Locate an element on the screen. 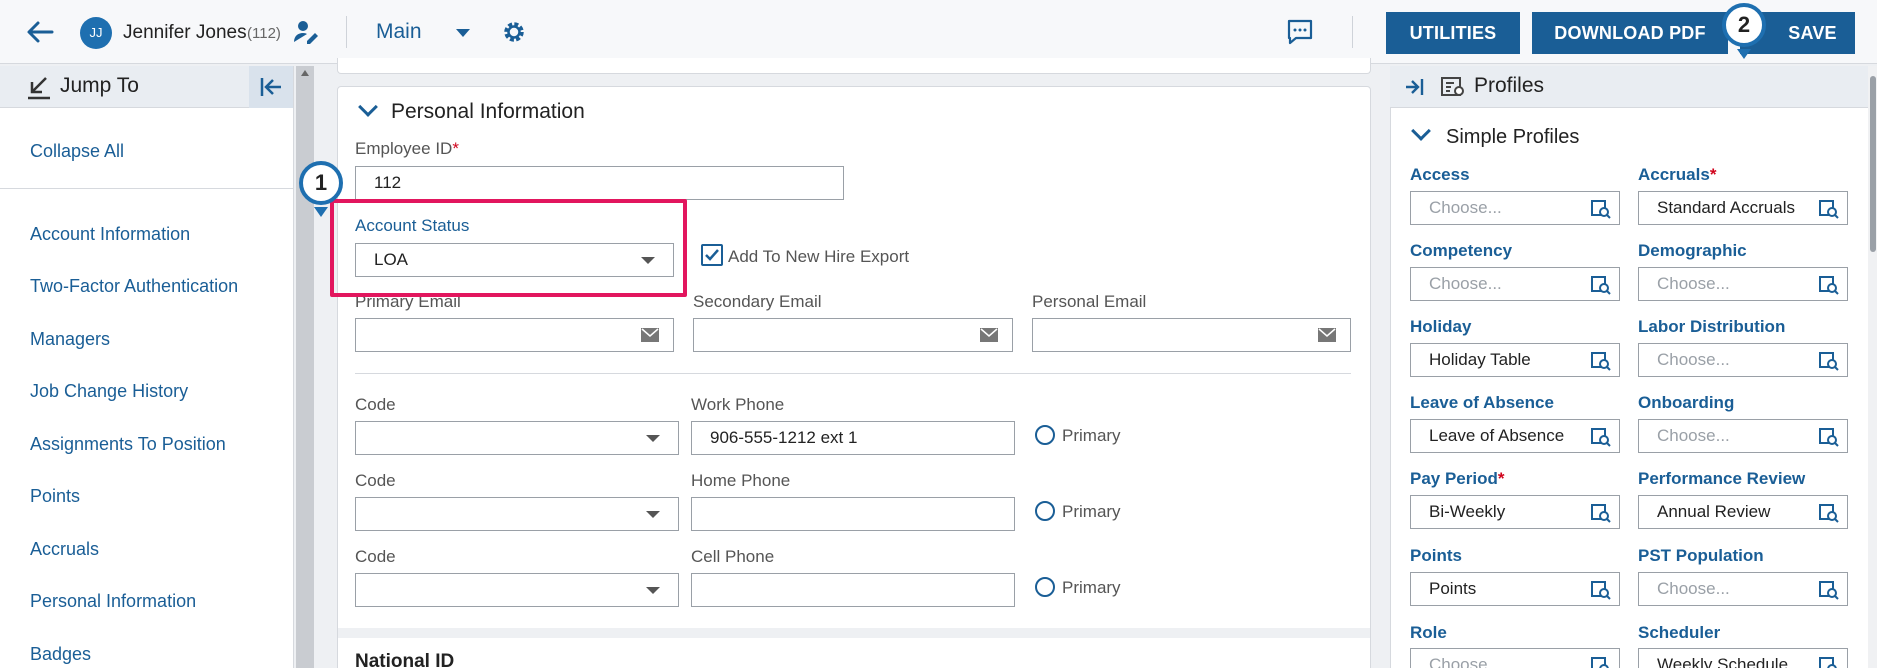 The image size is (1877, 668). cell-phone-input is located at coordinates (853, 590).